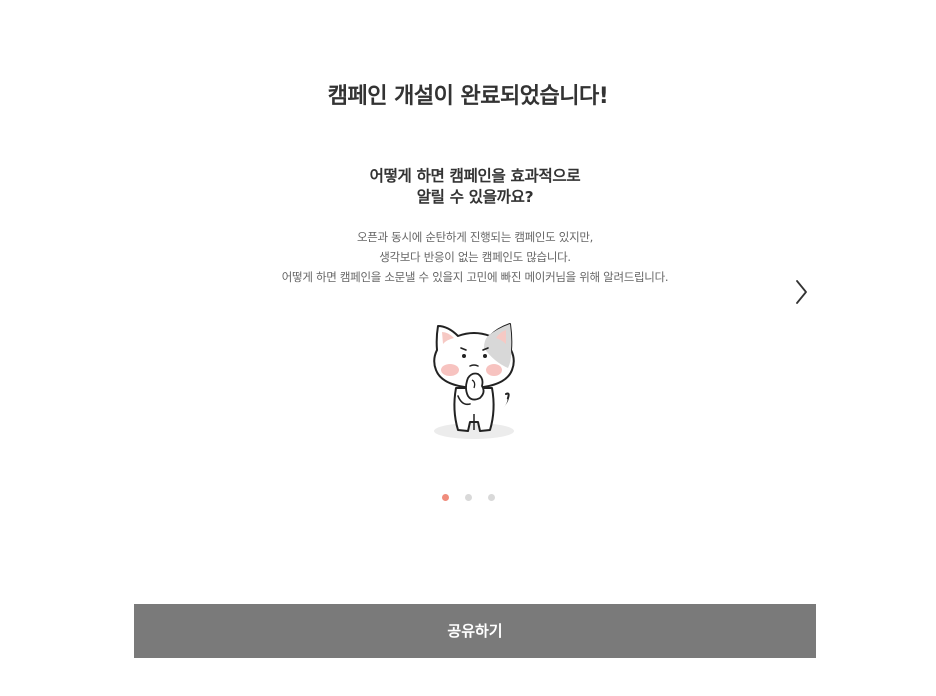 The width and height of the screenshot is (936, 696). What do you see at coordinates (474, 381) in the screenshot?
I see `thinking-cat-illustration` at bounding box center [474, 381].